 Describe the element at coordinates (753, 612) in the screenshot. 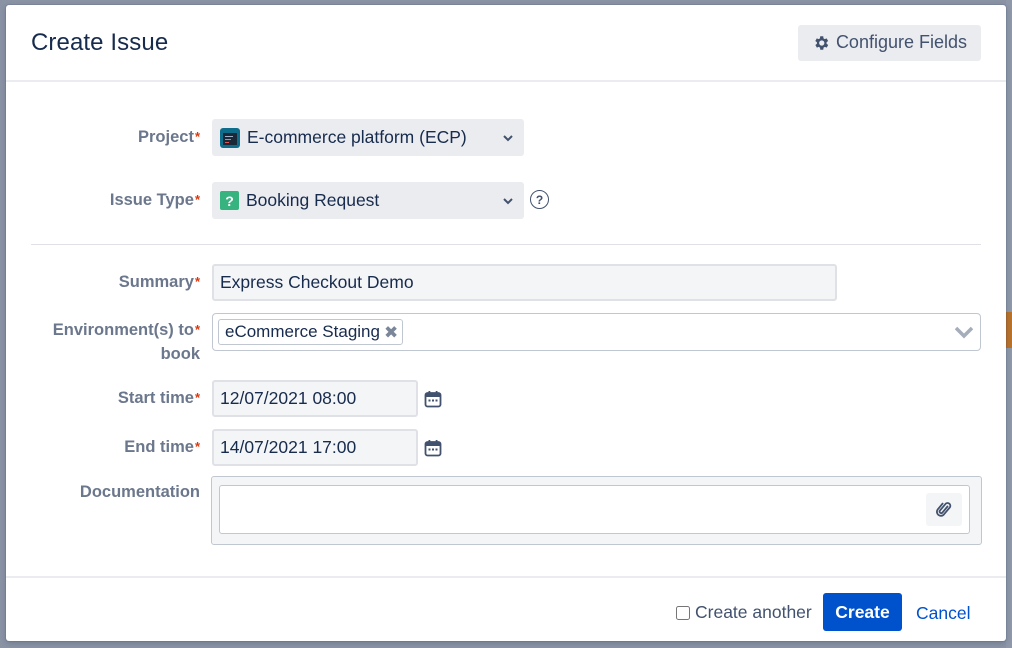

I see `create-another-label: Create another` at that location.